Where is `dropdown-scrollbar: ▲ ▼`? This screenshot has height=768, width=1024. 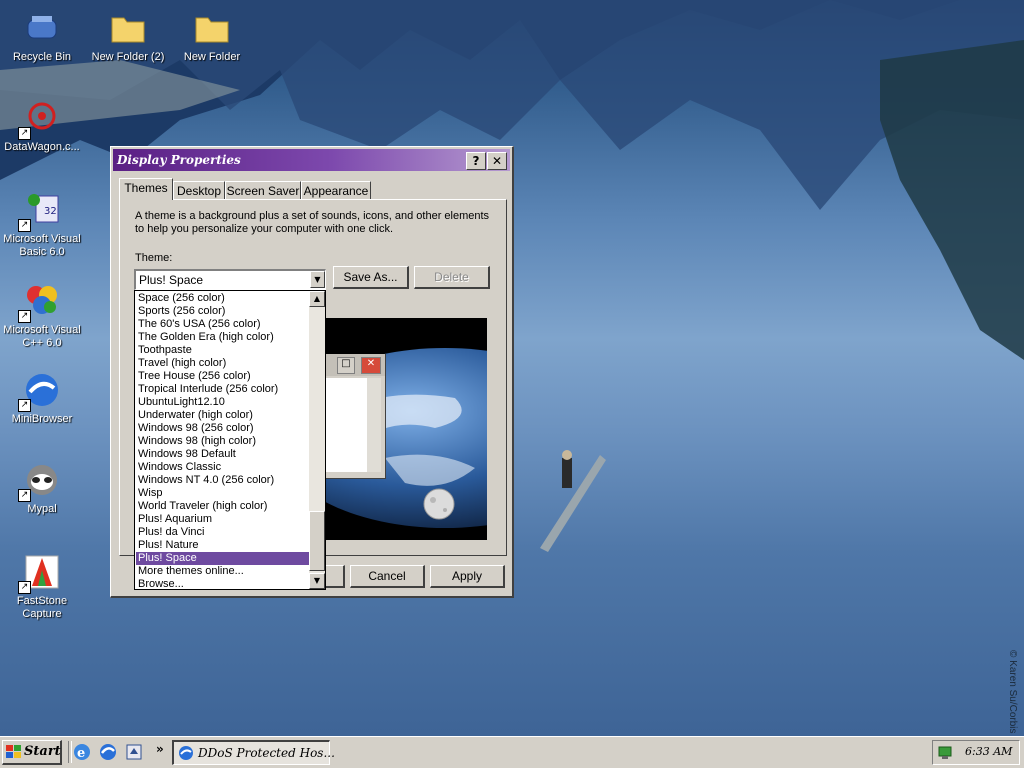 dropdown-scrollbar: ▲ ▼ is located at coordinates (317, 440).